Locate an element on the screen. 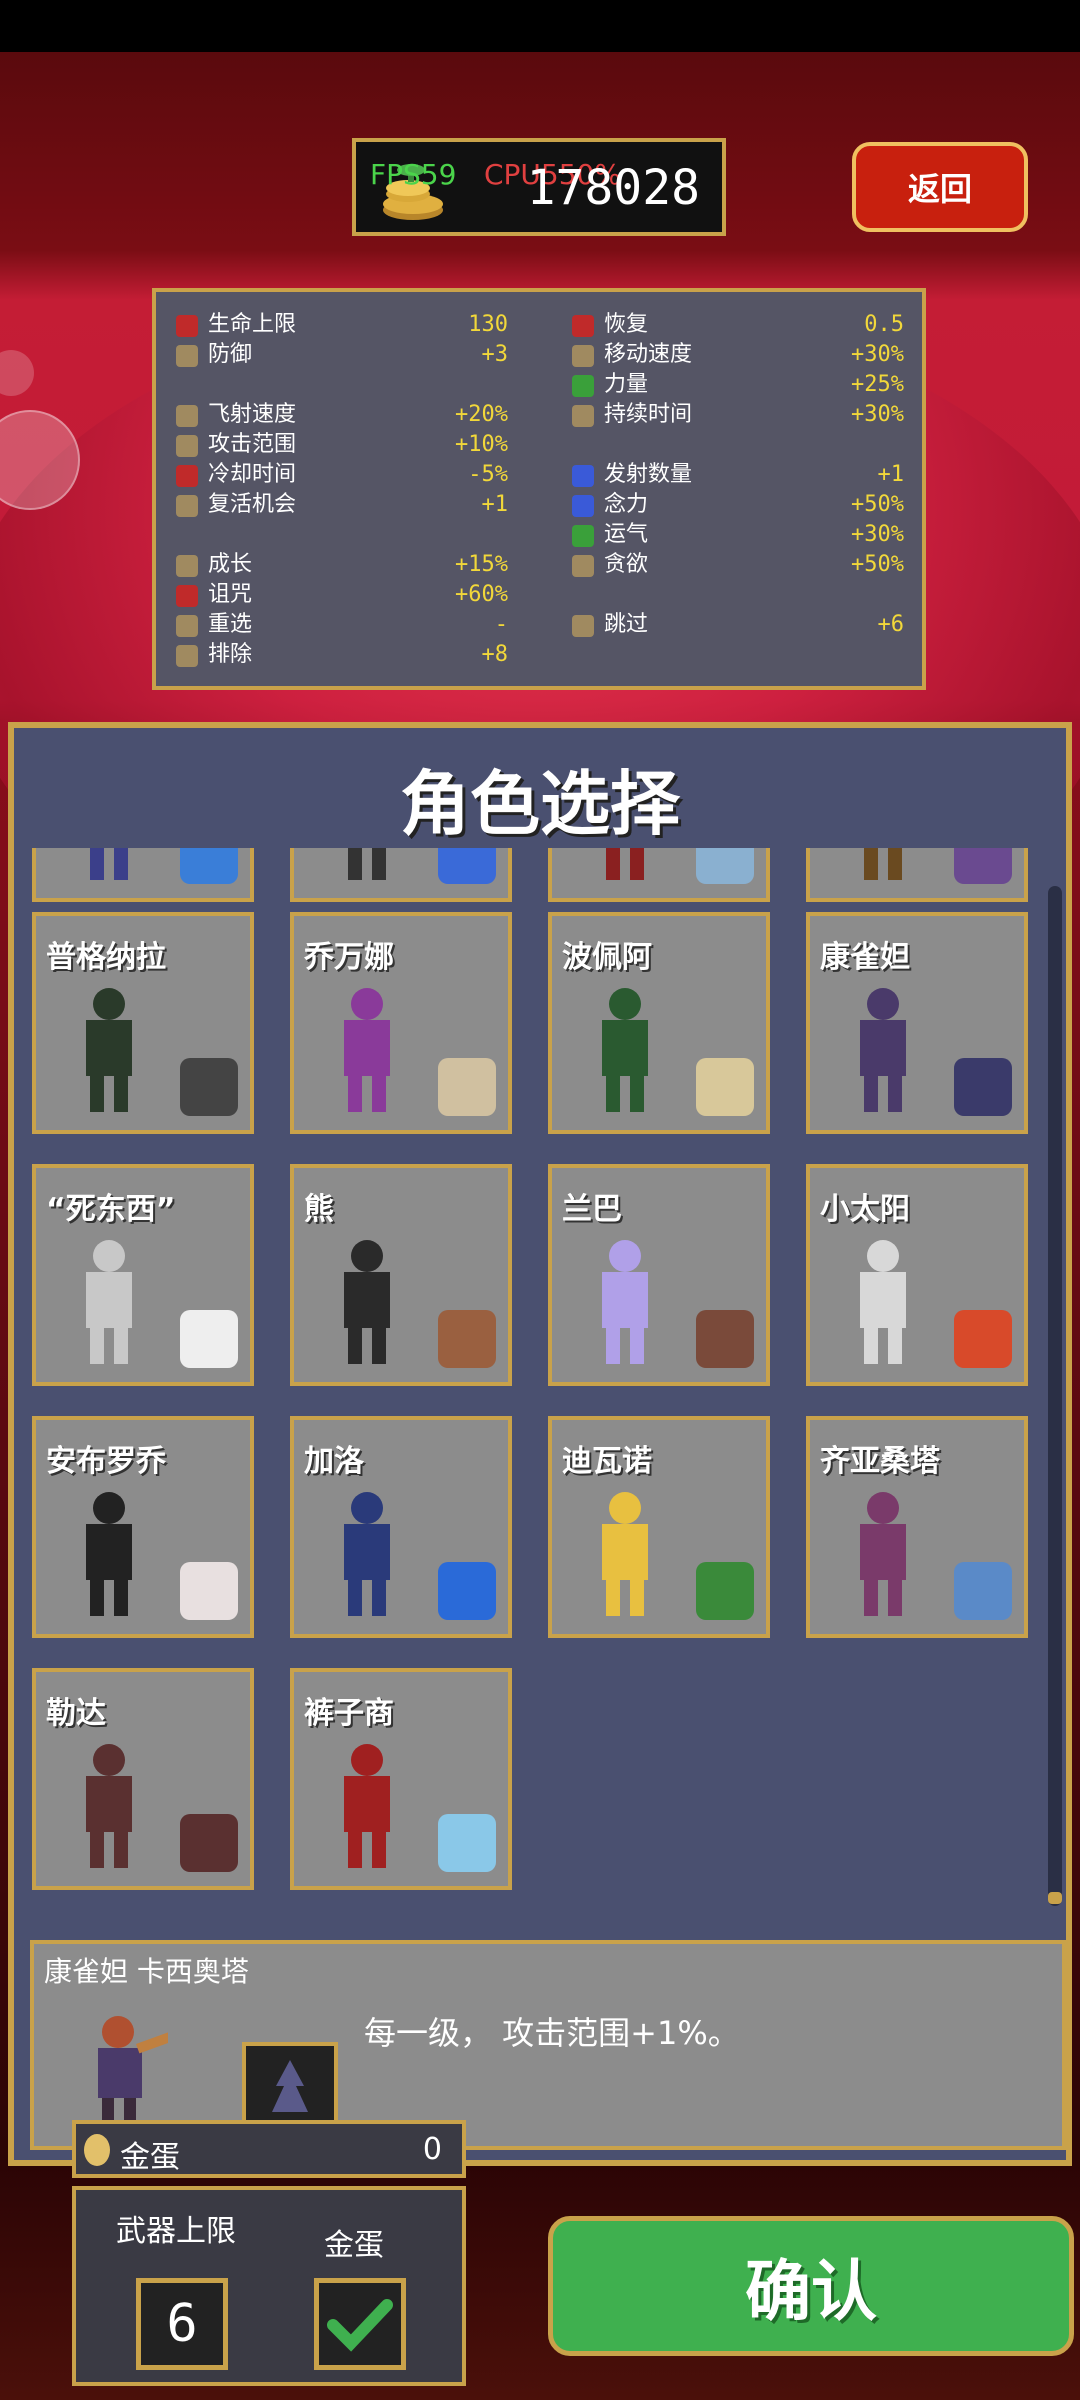 The height and width of the screenshot is (2400, 1080). scrollbar-track is located at coordinates (1055, 1396).